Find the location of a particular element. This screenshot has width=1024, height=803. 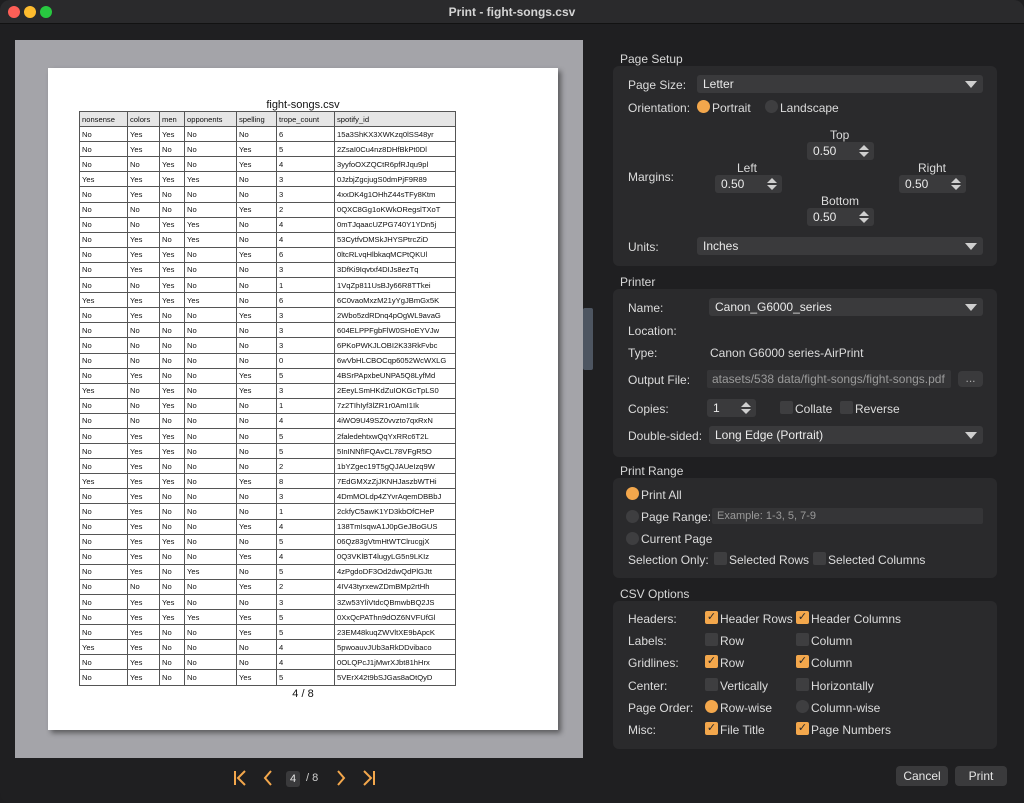

table-cell: 23EM48kuqZWVltXE9bApcK is located at coordinates (395, 632).